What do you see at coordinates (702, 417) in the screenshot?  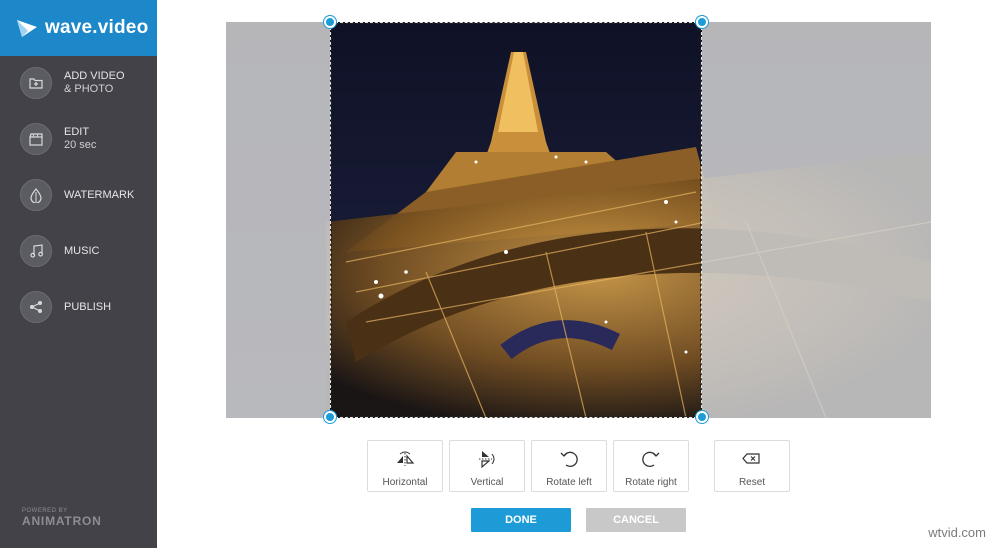 I see `crop-handle-bottom-right` at bounding box center [702, 417].